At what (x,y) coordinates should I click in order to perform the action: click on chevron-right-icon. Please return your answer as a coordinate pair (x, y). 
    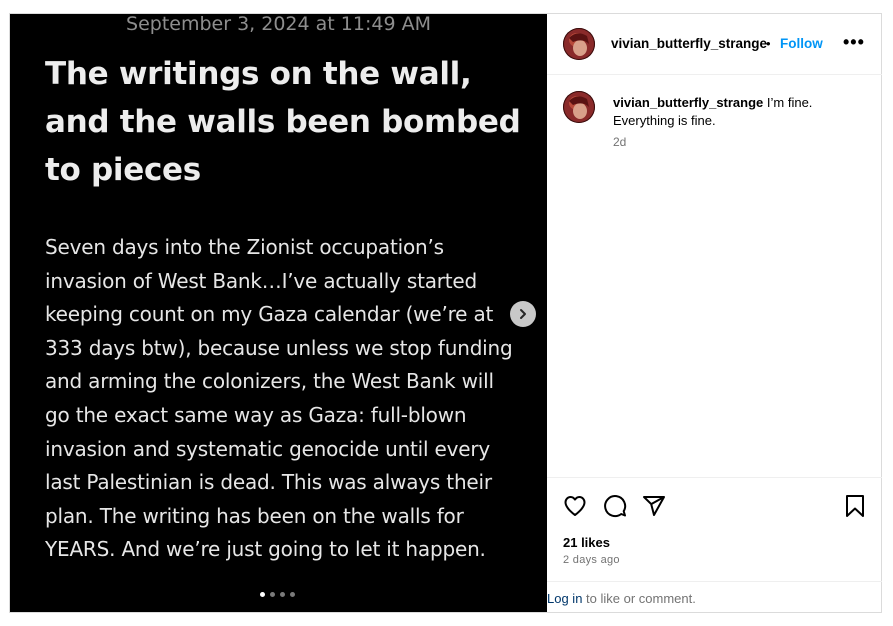
    Looking at the image, I should click on (523, 314).